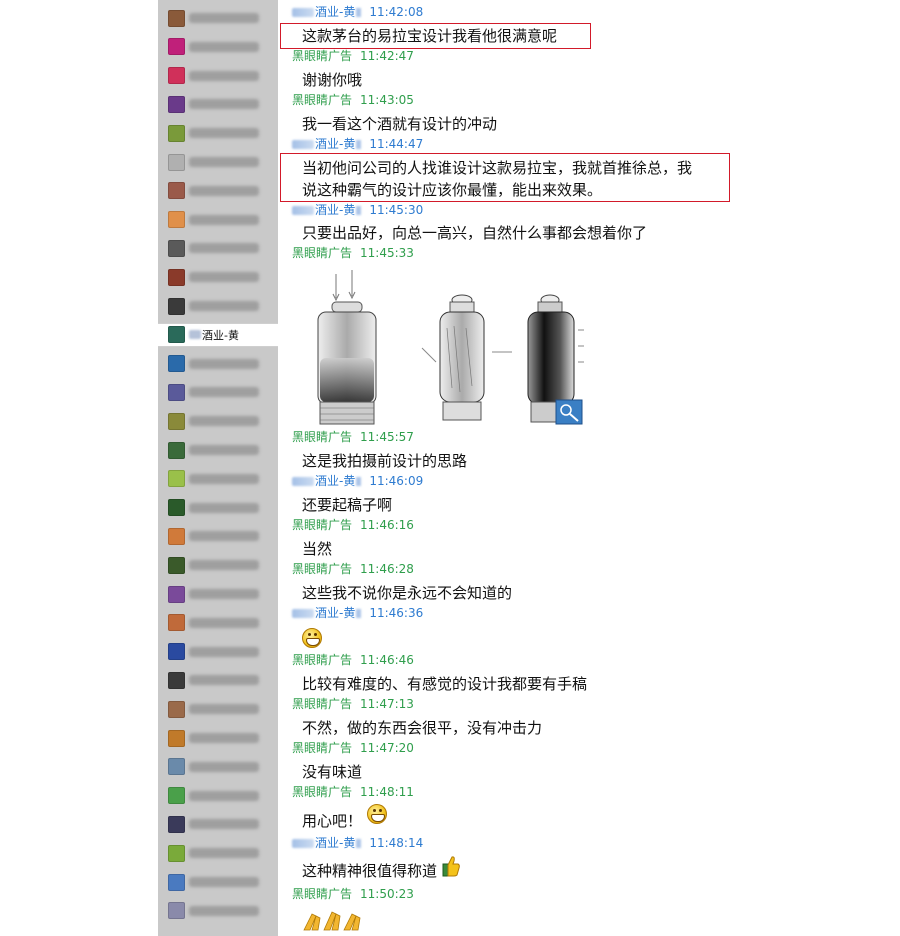 Image resolution: width=900 pixels, height=936 pixels. Describe the element at coordinates (475, 233) in the screenshot. I see `message-text: 只要出品好，向总一高兴，自然什么事都会想着你了` at that location.